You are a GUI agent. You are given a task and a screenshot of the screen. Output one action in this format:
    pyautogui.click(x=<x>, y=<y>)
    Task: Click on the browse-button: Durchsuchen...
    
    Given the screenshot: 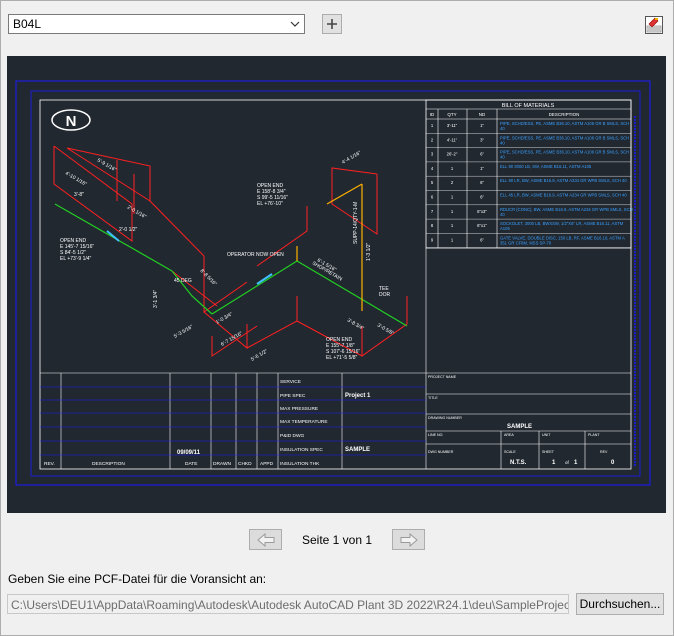 What is the action you would take?
    pyautogui.click(x=620, y=604)
    